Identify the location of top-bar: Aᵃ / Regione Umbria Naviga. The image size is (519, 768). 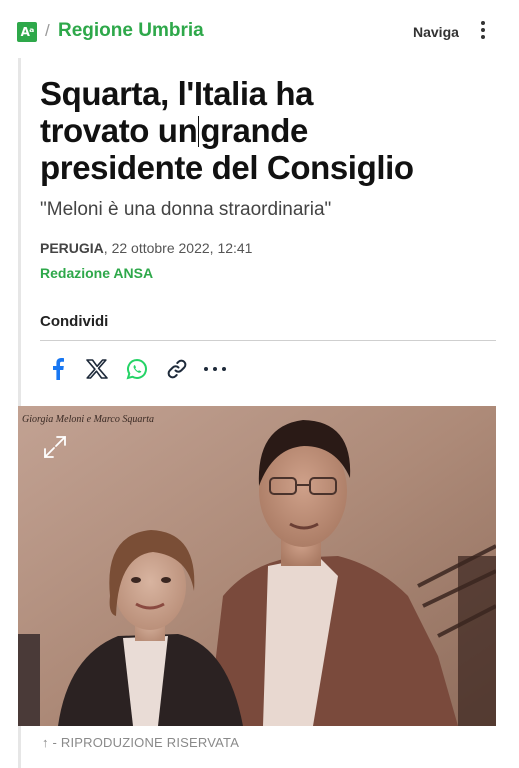
(259, 29).